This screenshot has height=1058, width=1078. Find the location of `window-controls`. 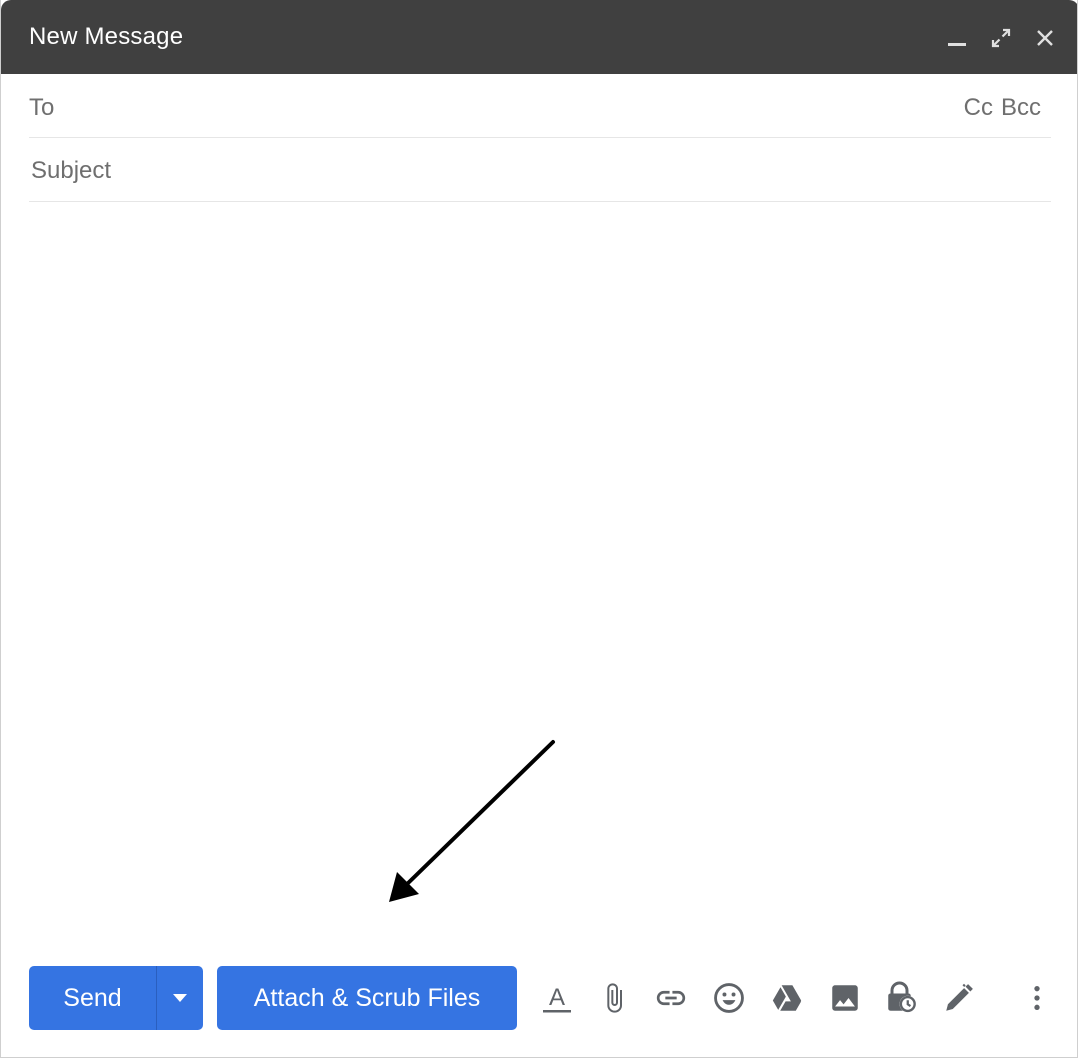

window-controls is located at coordinates (1001, 38).